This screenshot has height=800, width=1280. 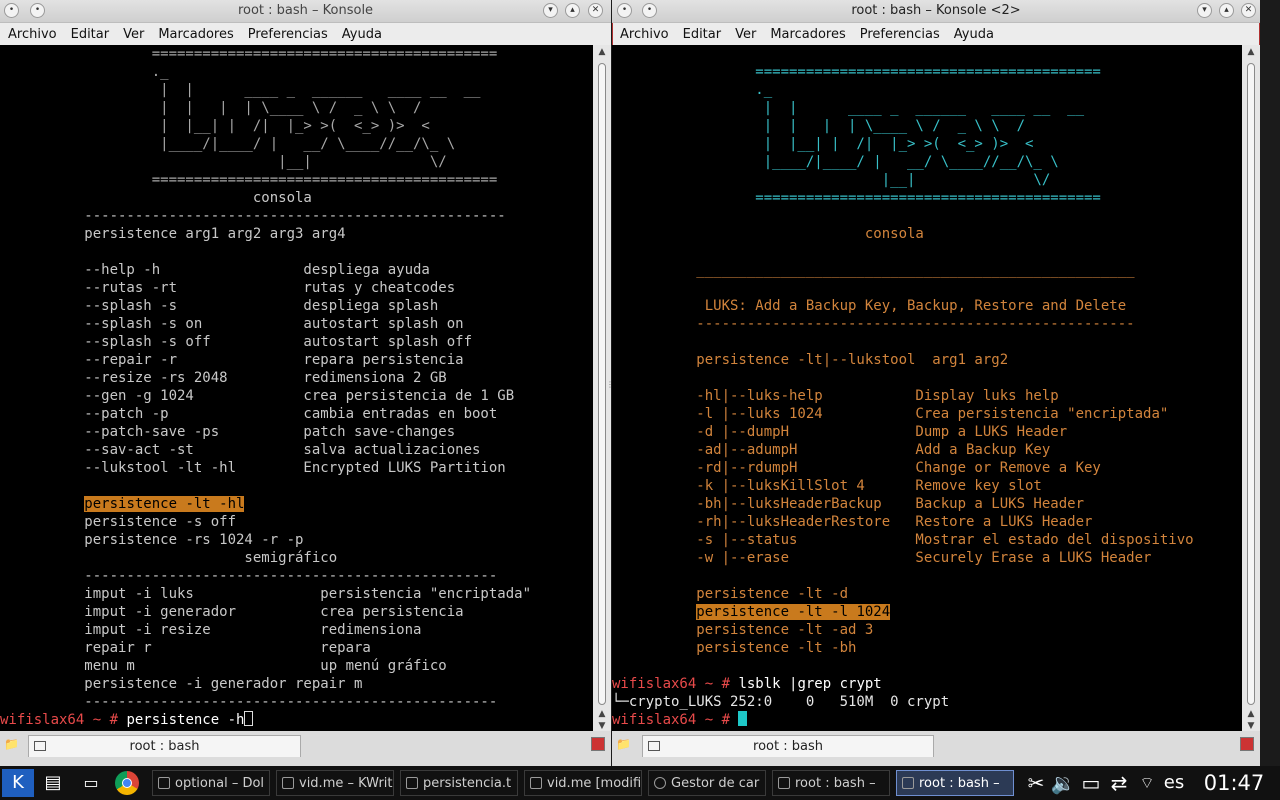 I want to click on keyboard-layout: es, so click(x=1174, y=783).